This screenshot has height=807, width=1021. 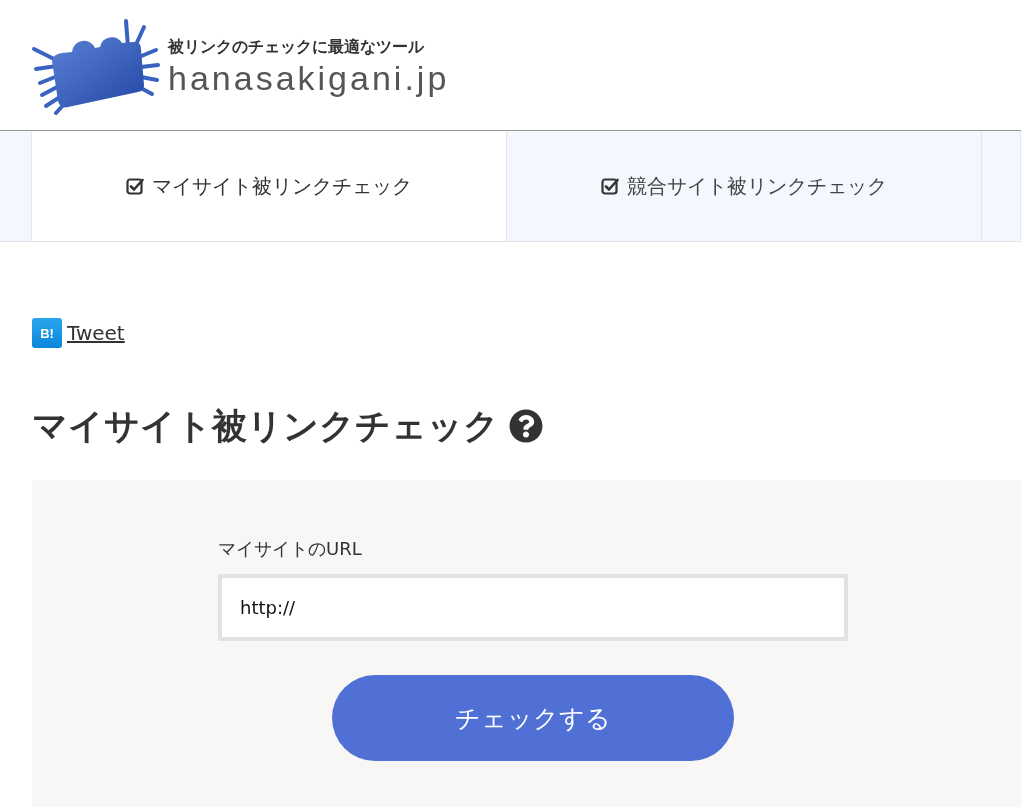 What do you see at coordinates (526, 426) in the screenshot?
I see `help-icon` at bounding box center [526, 426].